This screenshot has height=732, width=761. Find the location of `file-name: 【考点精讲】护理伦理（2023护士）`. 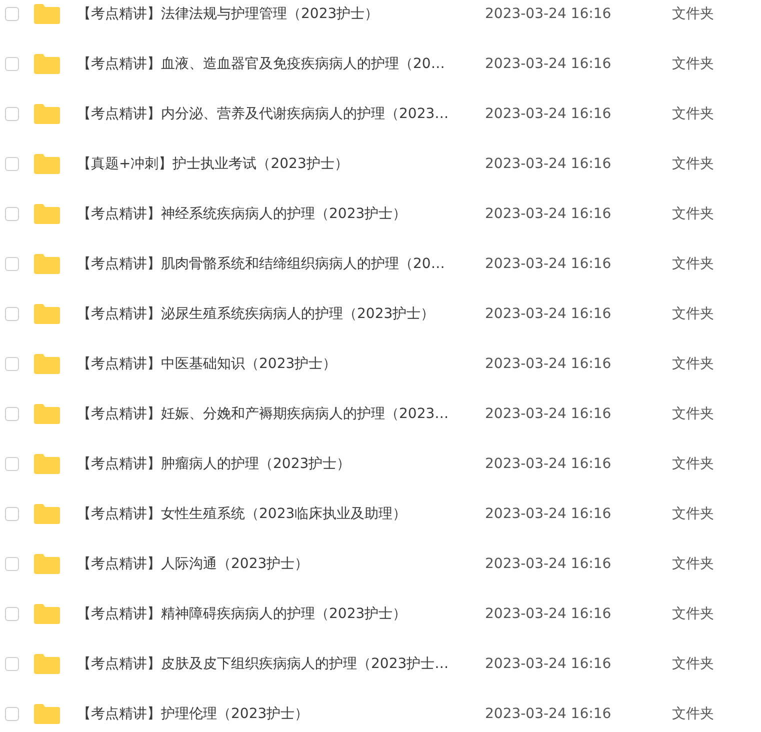

file-name: 【考点精讲】护理伦理（2023护士） is located at coordinates (281, 714).